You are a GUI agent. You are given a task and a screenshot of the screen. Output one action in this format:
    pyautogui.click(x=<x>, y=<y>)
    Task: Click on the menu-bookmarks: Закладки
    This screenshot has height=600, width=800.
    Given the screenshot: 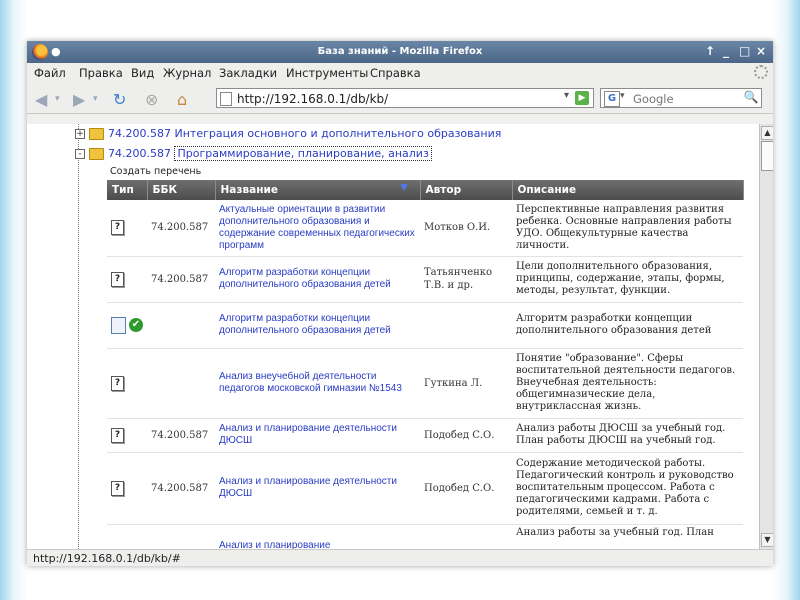 What is the action you would take?
    pyautogui.click(x=248, y=73)
    